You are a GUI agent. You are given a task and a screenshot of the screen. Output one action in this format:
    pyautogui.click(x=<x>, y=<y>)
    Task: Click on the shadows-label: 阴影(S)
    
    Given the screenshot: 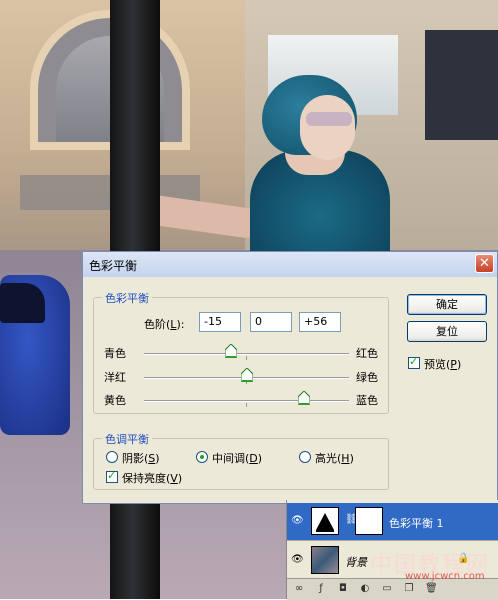 What is the action you would take?
    pyautogui.click(x=141, y=458)
    